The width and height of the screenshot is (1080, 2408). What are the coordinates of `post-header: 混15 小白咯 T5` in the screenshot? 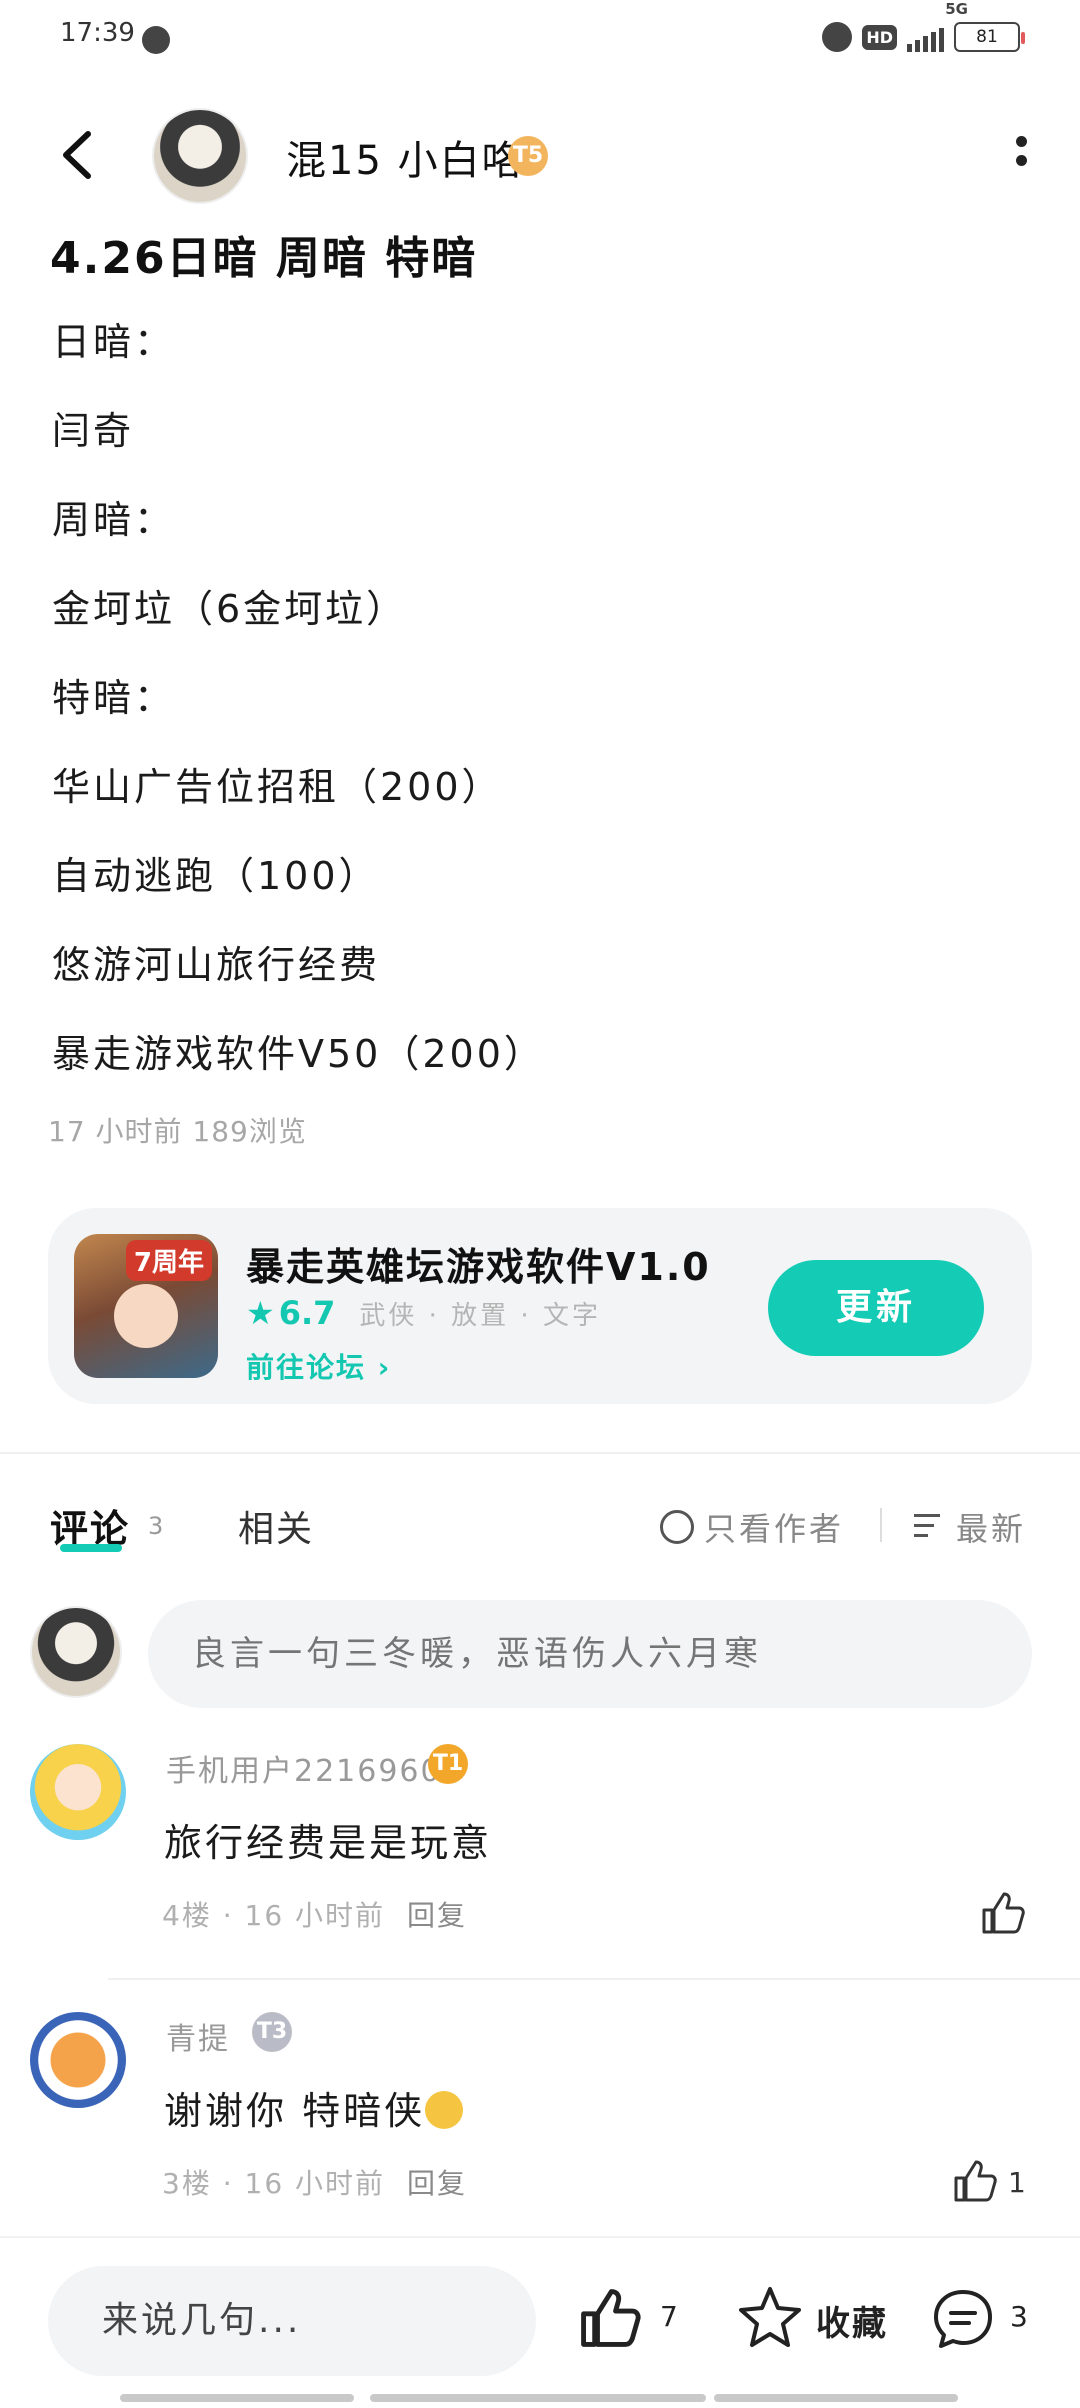 It's located at (540, 155).